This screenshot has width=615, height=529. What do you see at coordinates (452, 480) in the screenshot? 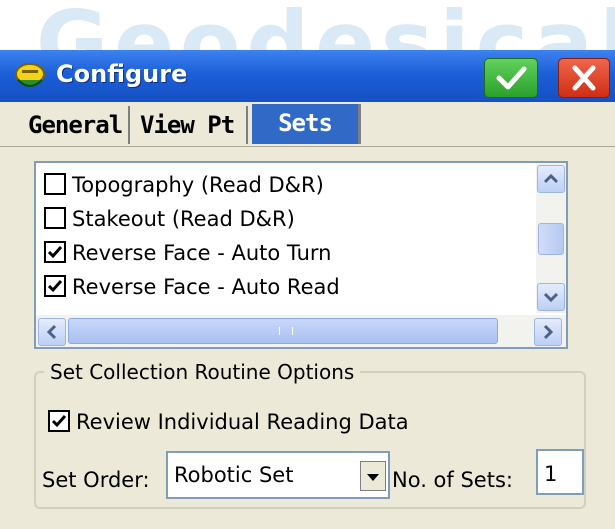
I see `num-sets-label: No. of Sets:` at bounding box center [452, 480].